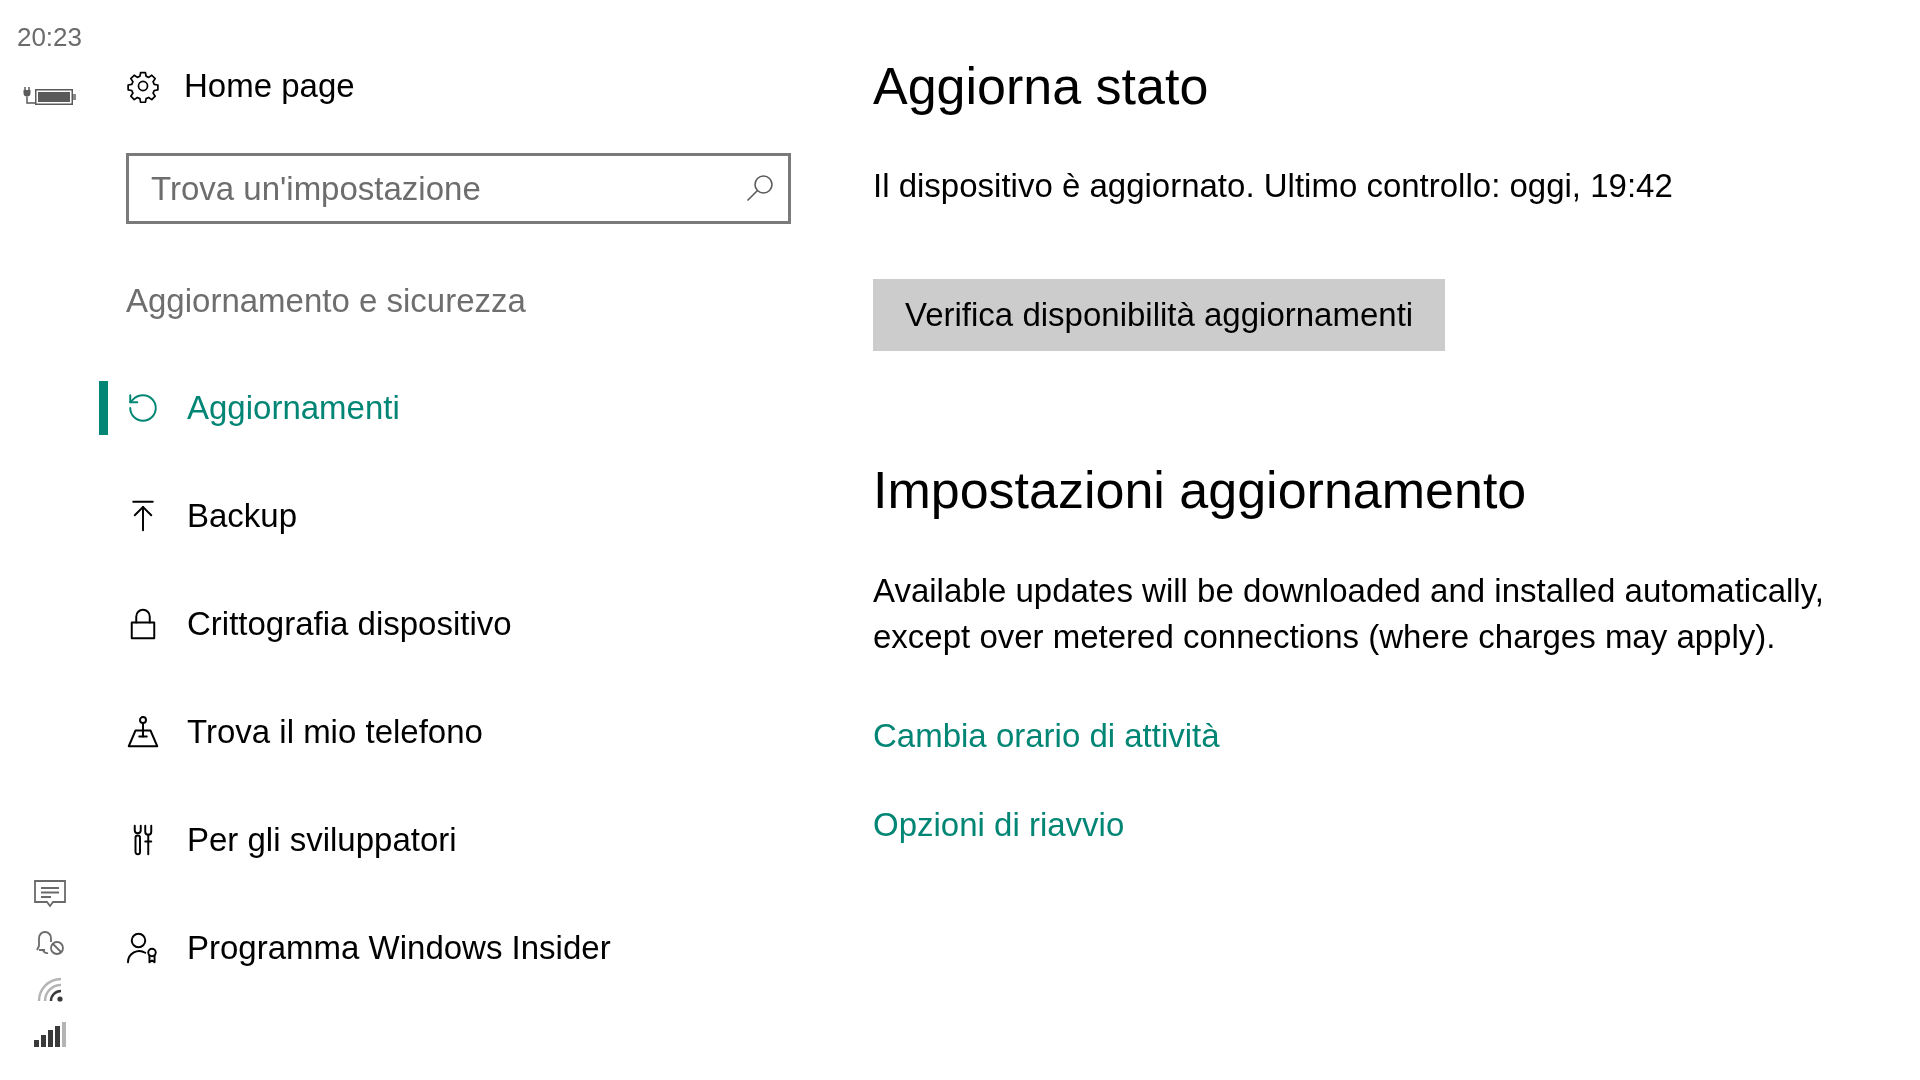 Image resolution: width=1920 pixels, height=1080 pixels. I want to click on battery-charging-icon, so click(49, 96).